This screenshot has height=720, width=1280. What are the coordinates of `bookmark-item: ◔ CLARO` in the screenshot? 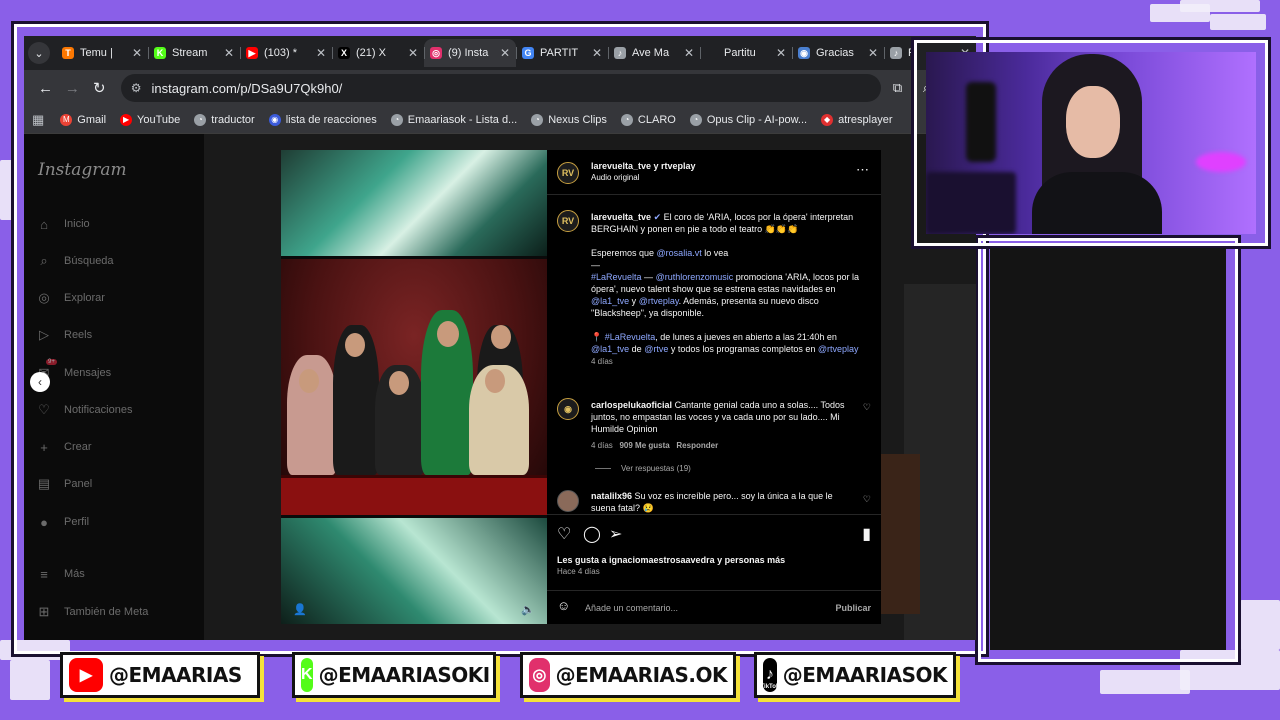 It's located at (648, 119).